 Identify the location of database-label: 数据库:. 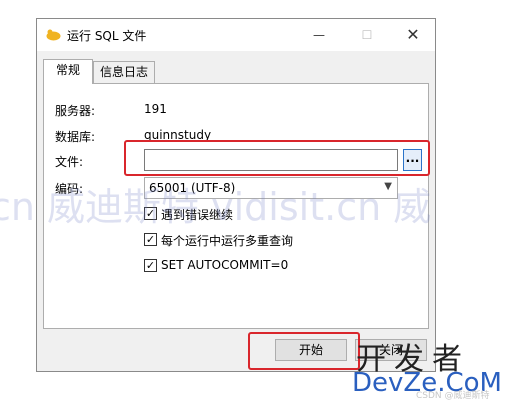
(75, 137).